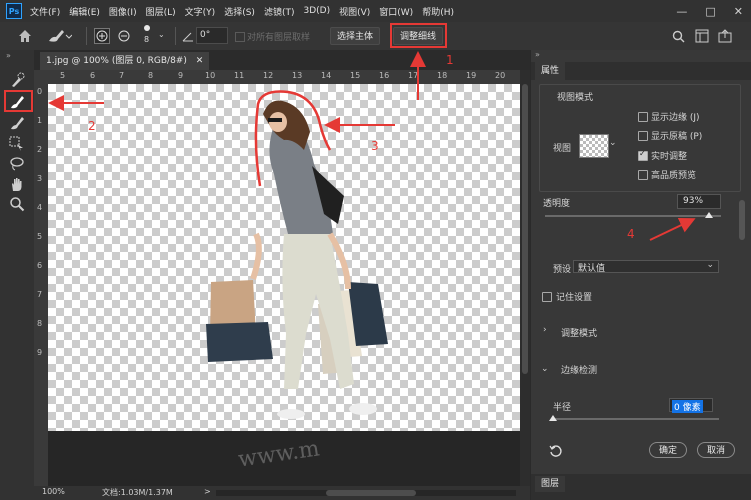 This screenshot has height=500, width=751. I want to click on ruler-label: 7, so click(40, 294).